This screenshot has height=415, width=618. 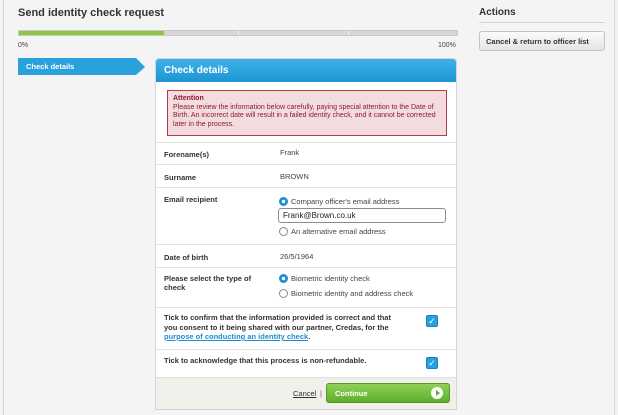 What do you see at coordinates (180, 177) in the screenshot?
I see `surname-label: Surname` at bounding box center [180, 177].